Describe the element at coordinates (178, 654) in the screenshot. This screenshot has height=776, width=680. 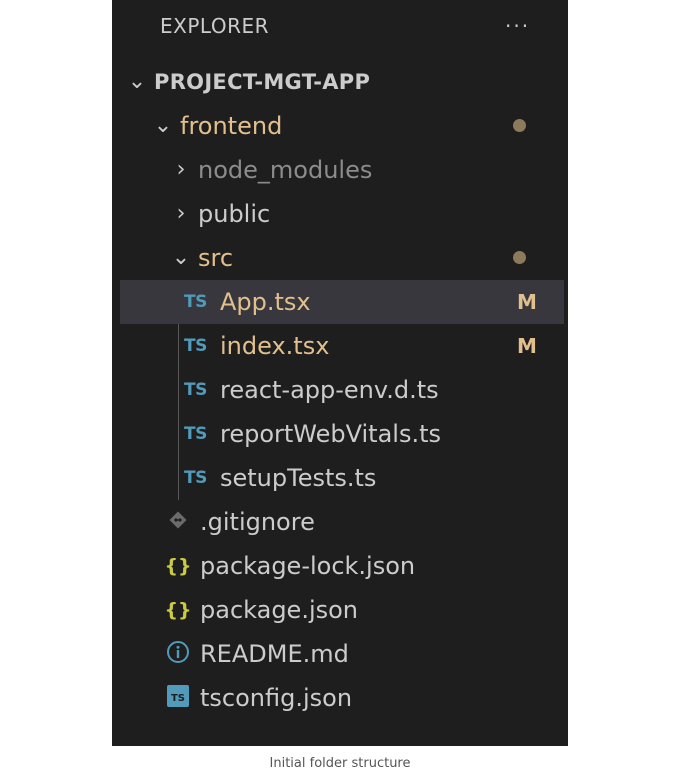
I see `info-icon` at that location.